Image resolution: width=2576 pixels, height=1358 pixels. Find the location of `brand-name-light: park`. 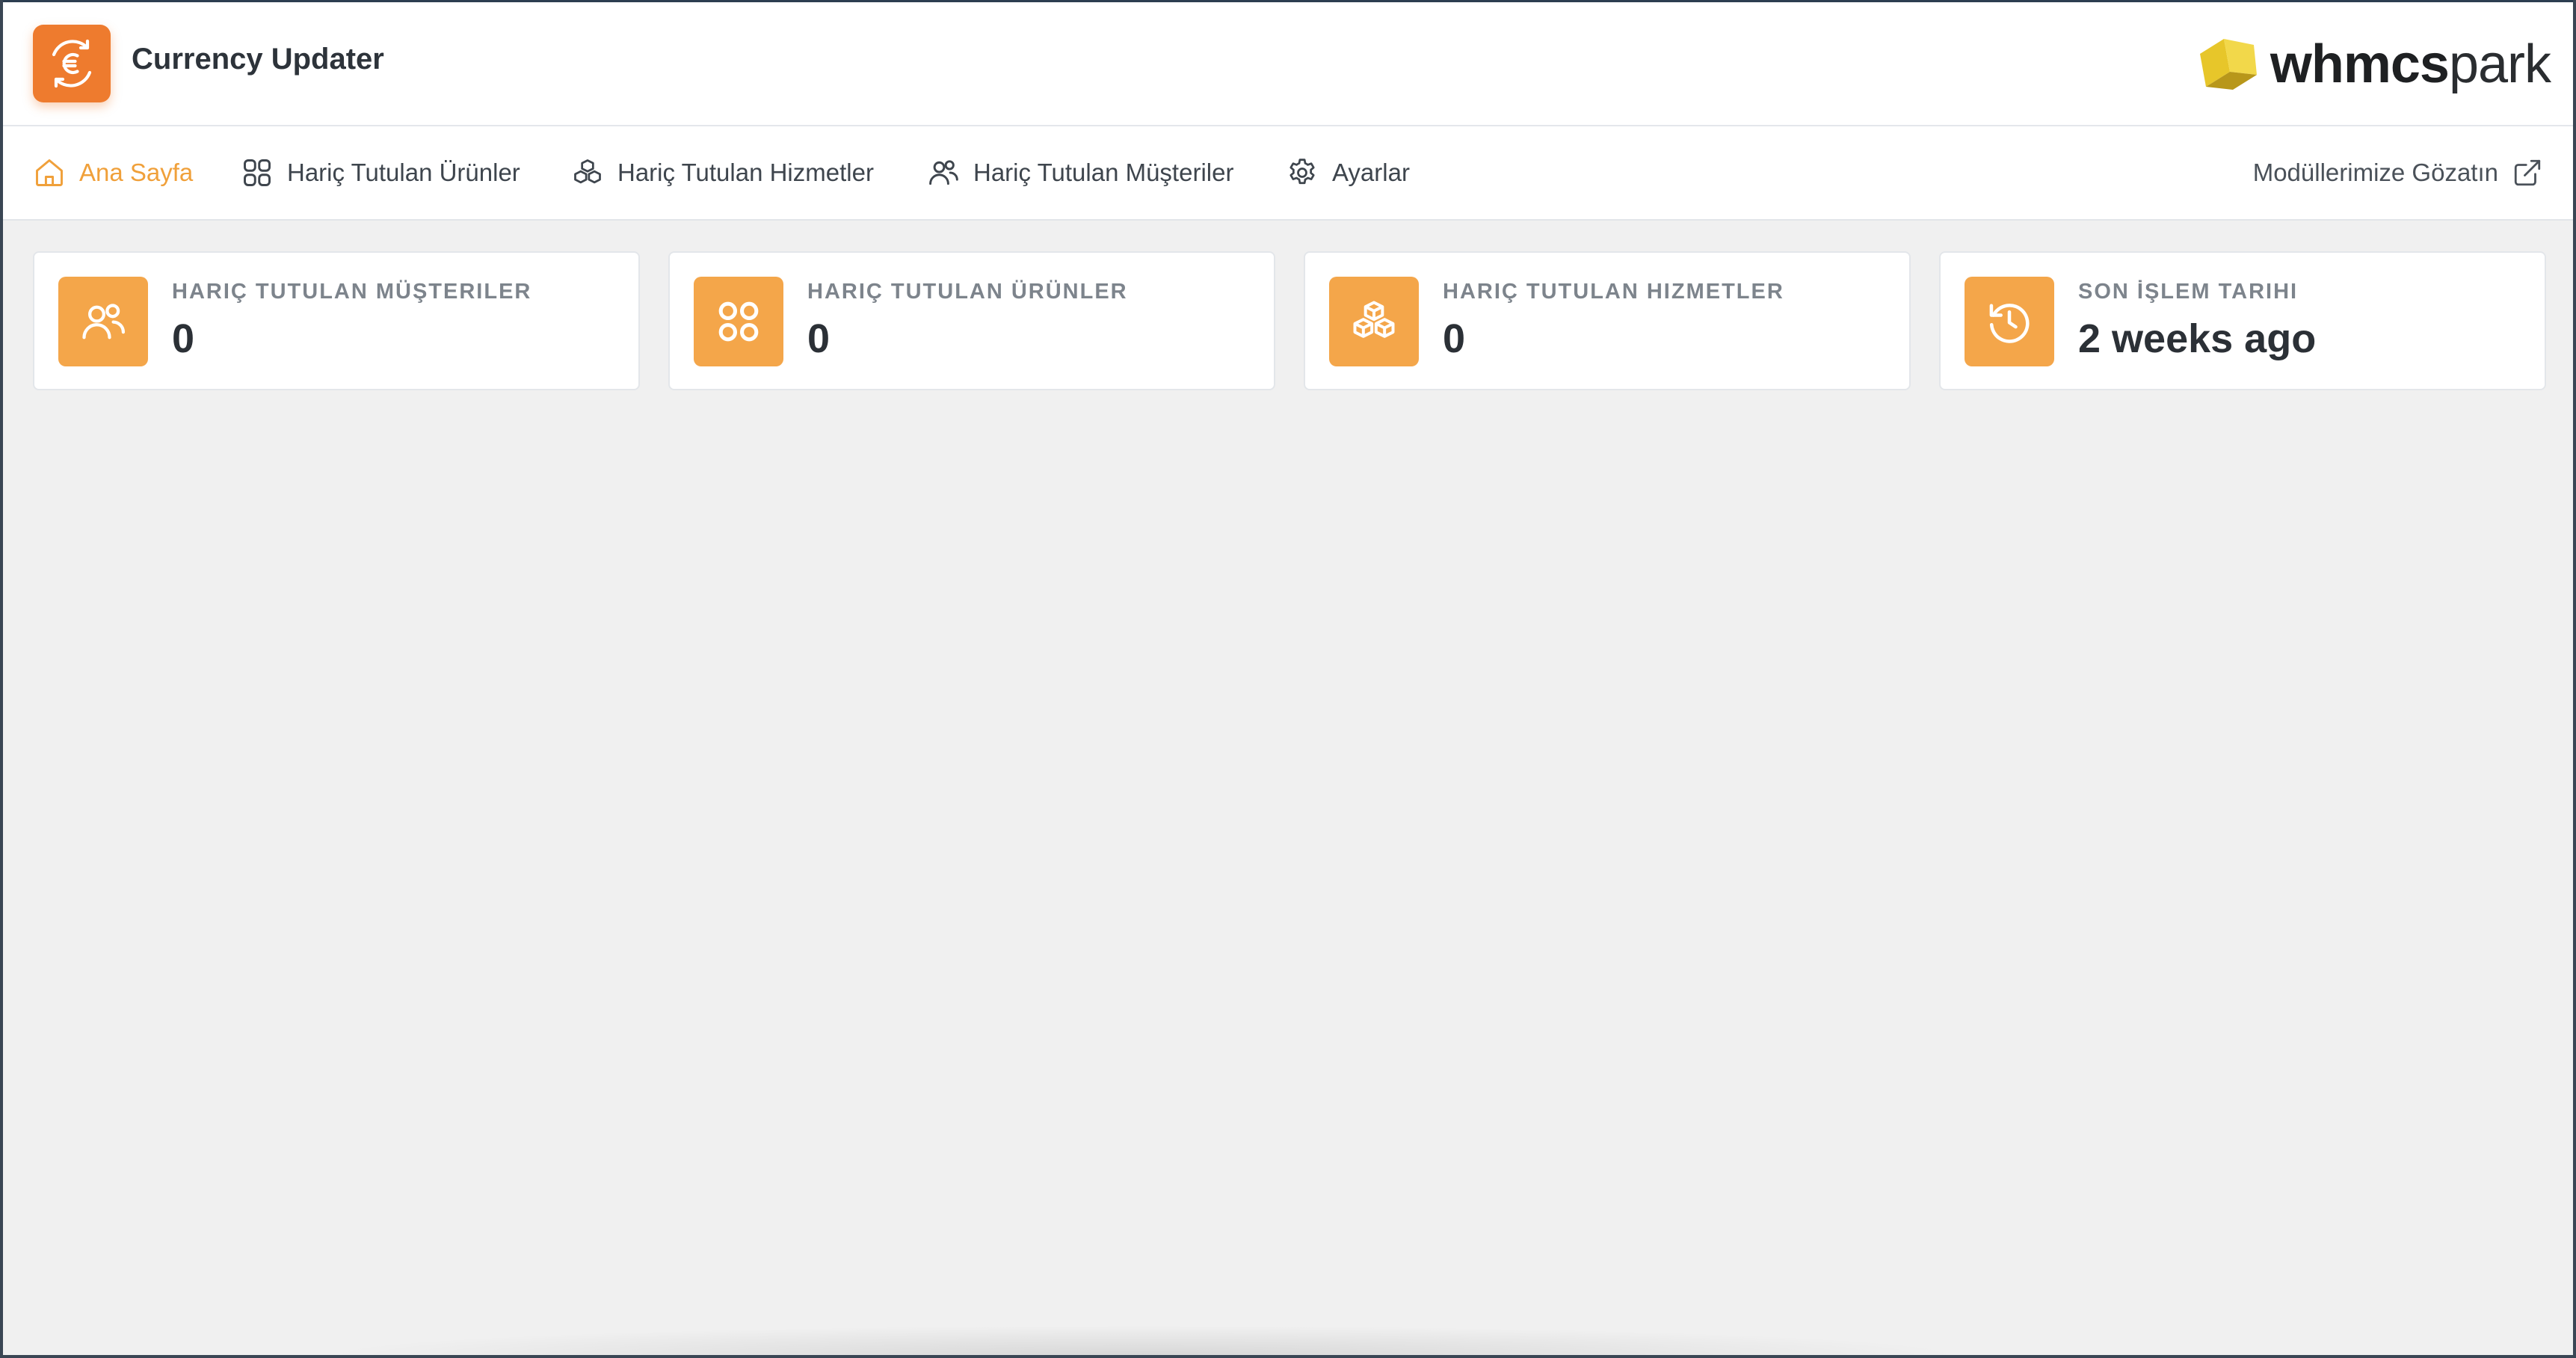

brand-name-light: park is located at coordinates (2499, 64).